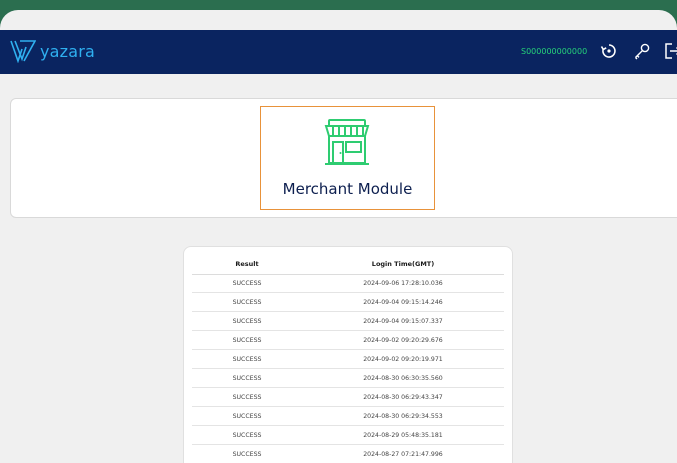  Describe the element at coordinates (609, 51) in the screenshot. I see `refresh-icon` at that location.